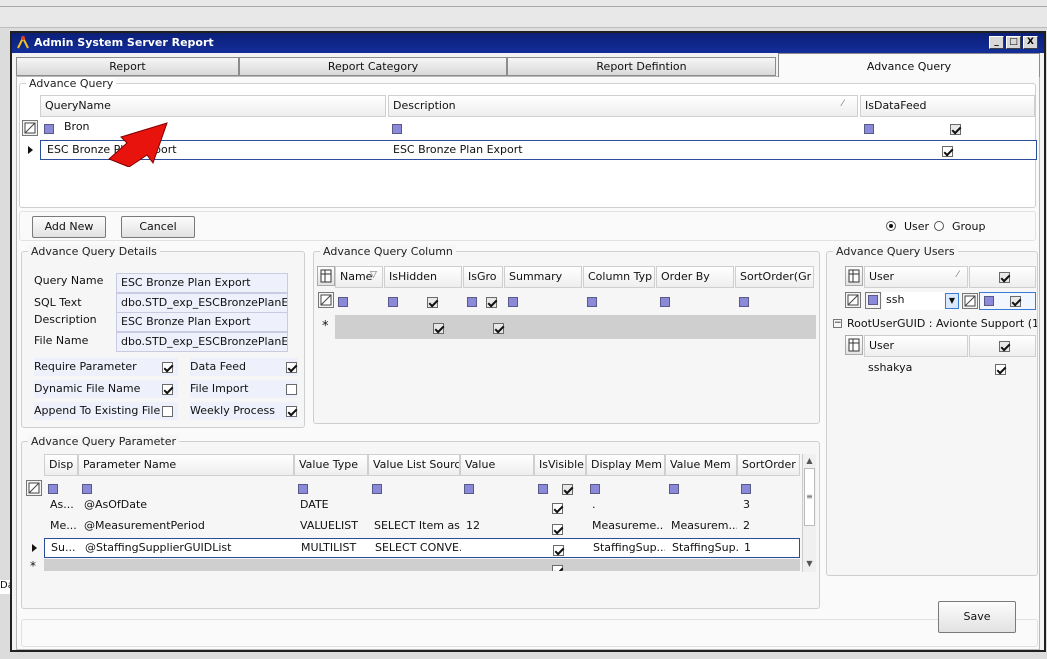 The width and height of the screenshot is (1047, 659). Describe the element at coordinates (595, 488) in the screenshot. I see `param-display-filter-operator` at that location.